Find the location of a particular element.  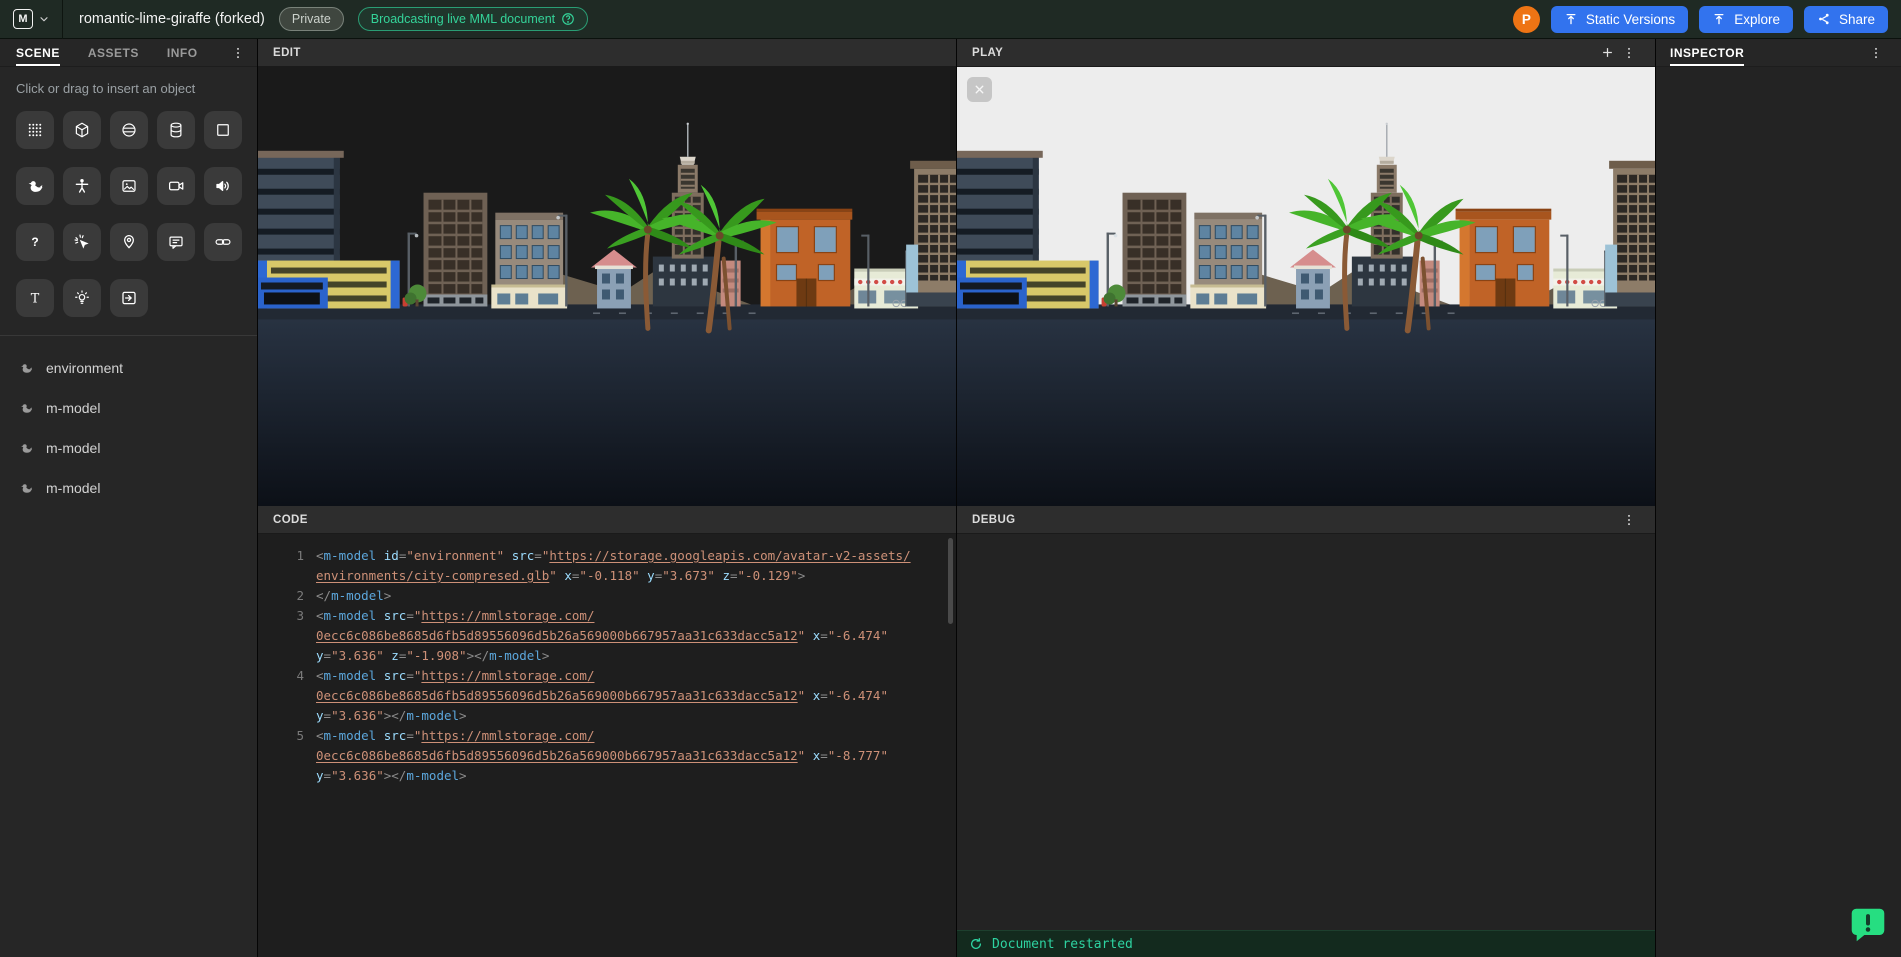

portal-enter-icon is located at coordinates (129, 298).